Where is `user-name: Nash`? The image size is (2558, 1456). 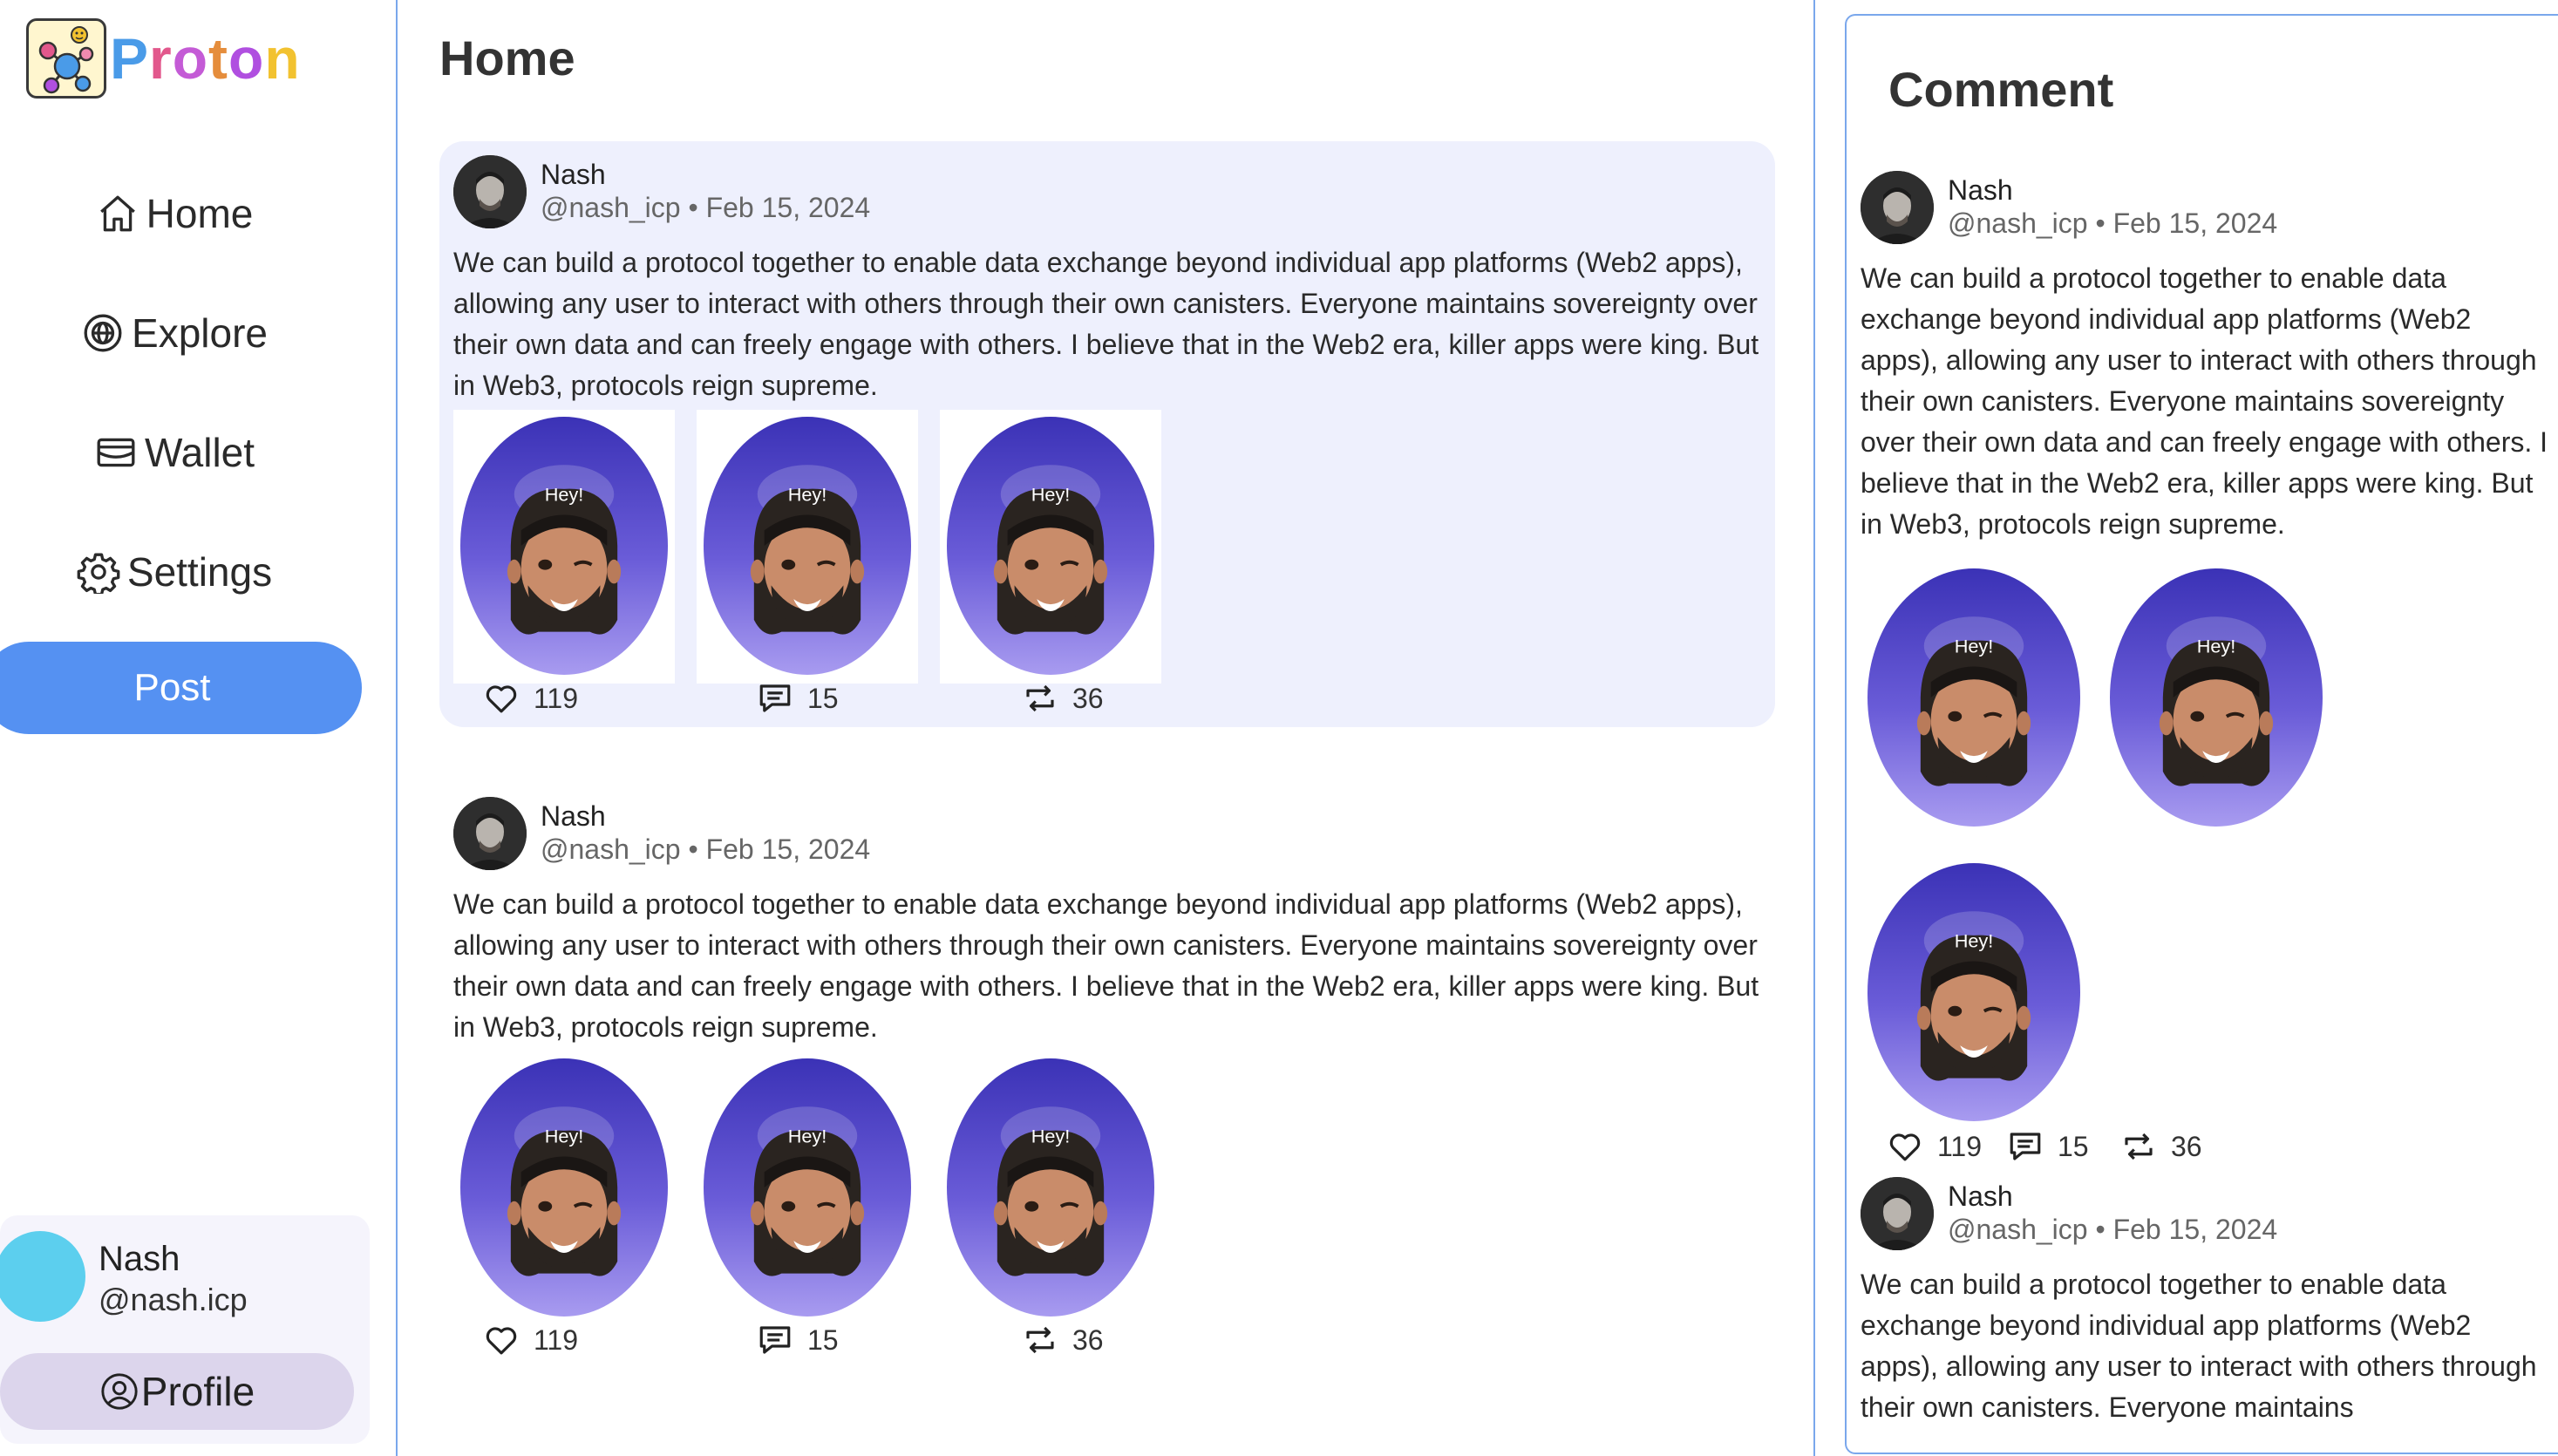
user-name: Nash is located at coordinates (139, 1259).